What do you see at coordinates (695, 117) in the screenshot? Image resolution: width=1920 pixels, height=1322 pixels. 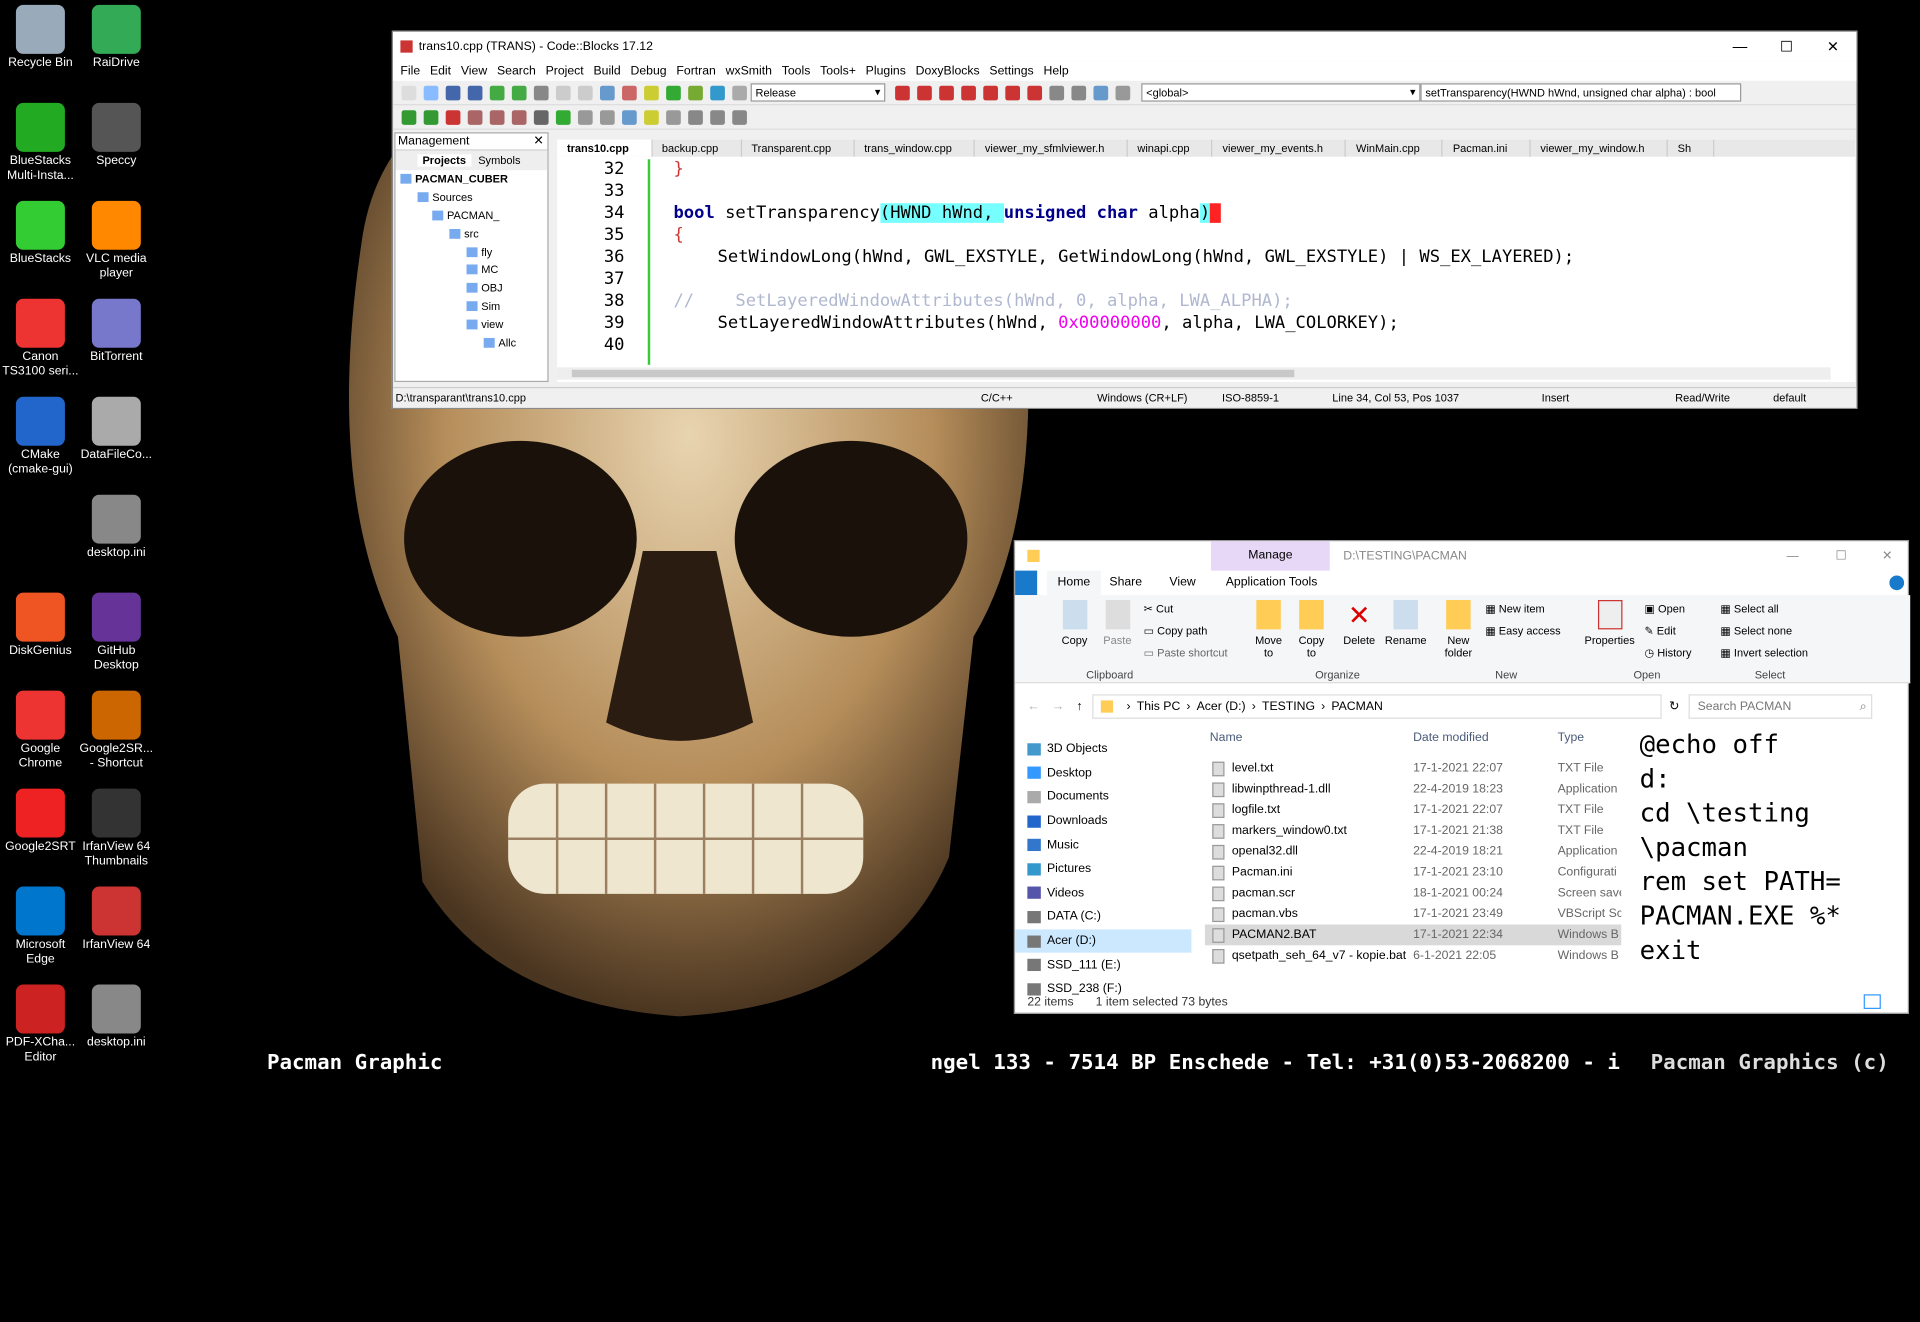 I see `jump-back-icon` at bounding box center [695, 117].